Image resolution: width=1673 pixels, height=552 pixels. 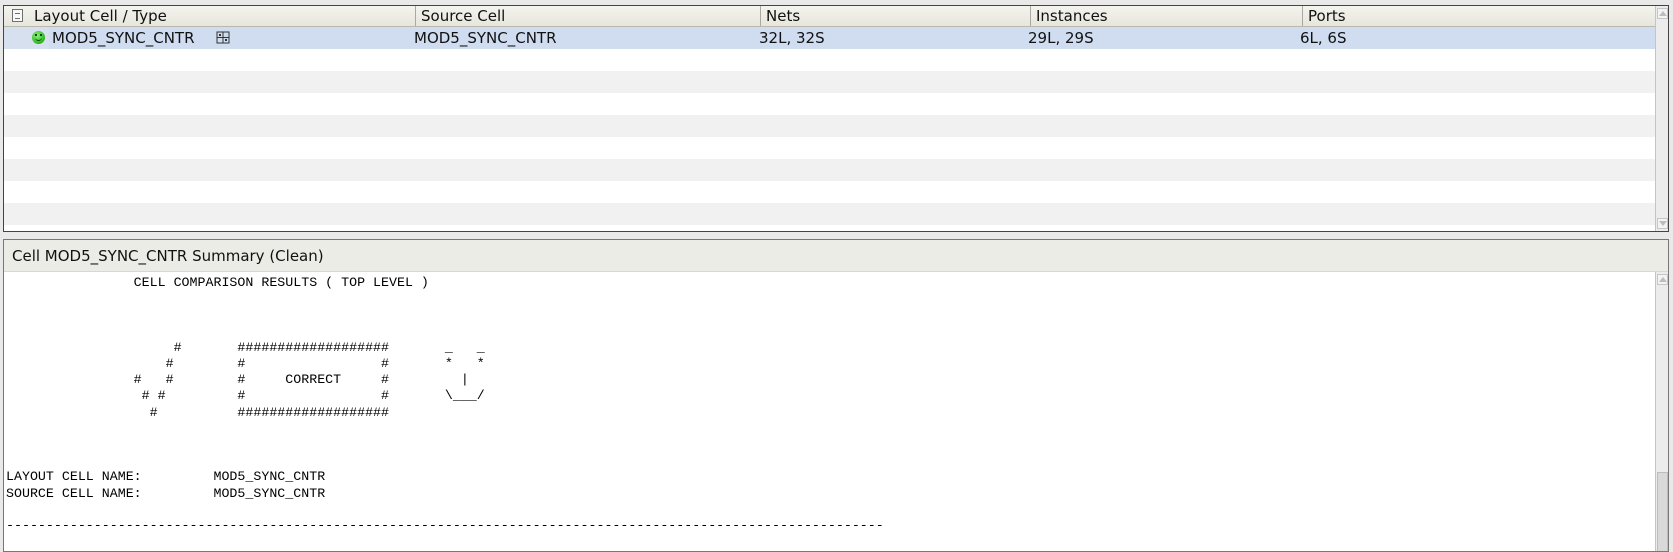 What do you see at coordinates (836, 256) in the screenshot?
I see `summary-title: Cell MOD5_SYNC_CNTR Summary (Clean)` at bounding box center [836, 256].